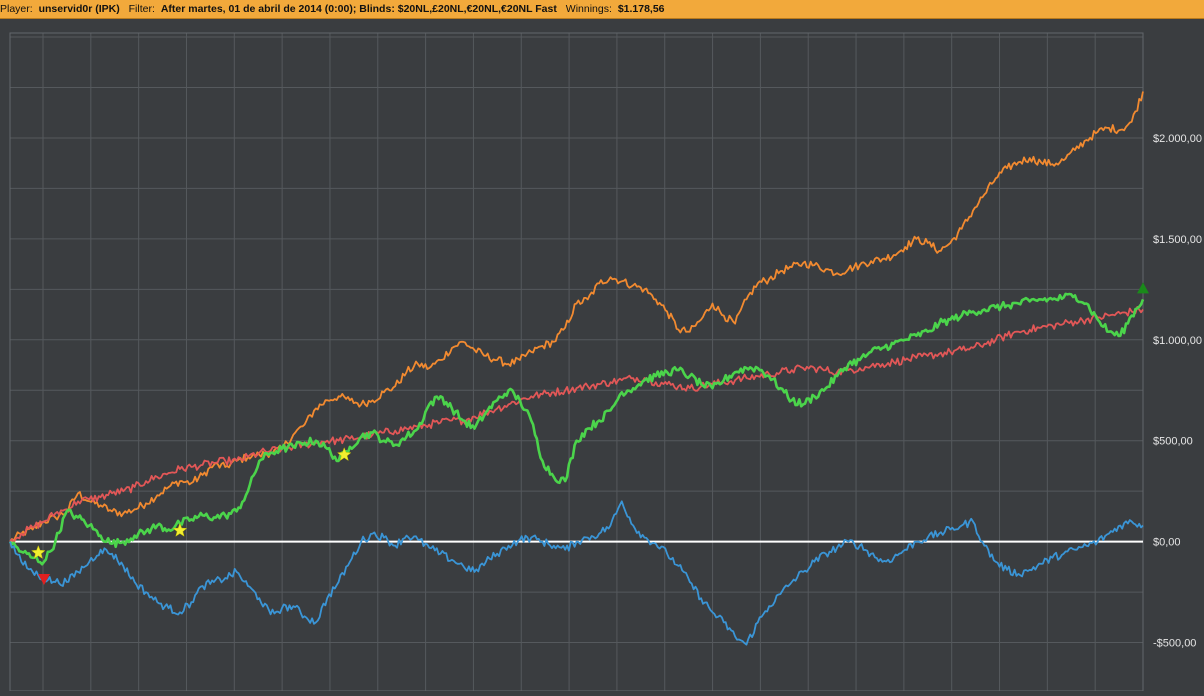 The width and height of the screenshot is (1204, 696). I want to click on y-tick-label: -$500,00, so click(1174, 644).